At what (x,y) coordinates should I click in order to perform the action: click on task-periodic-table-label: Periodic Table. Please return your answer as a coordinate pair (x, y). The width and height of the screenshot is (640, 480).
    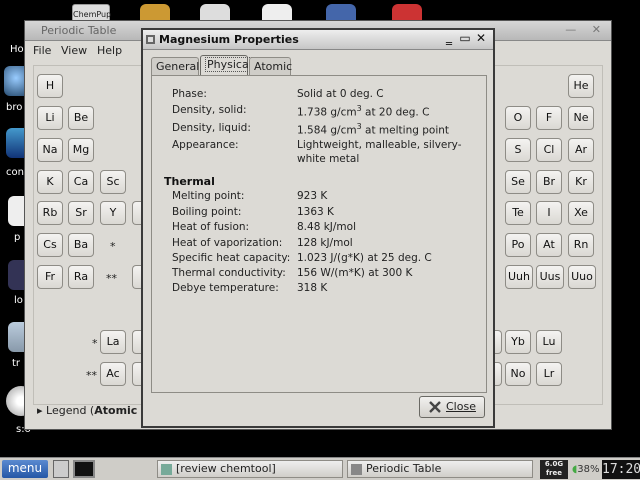
    Looking at the image, I should click on (404, 468).